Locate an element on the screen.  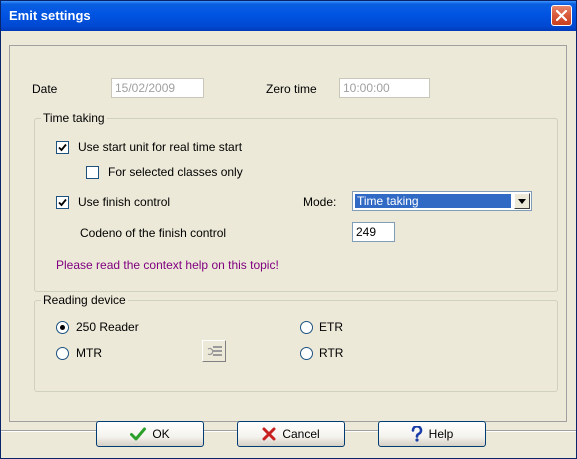
radio-250-reader is located at coordinates (62, 327).